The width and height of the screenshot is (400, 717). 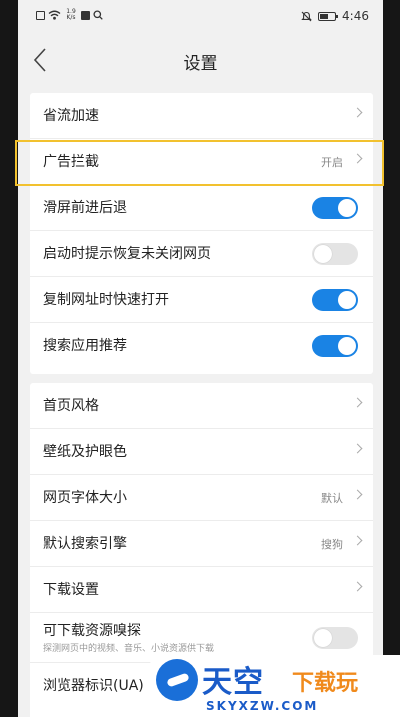 I want to click on watermark-text-main: 天空, so click(x=233, y=682).